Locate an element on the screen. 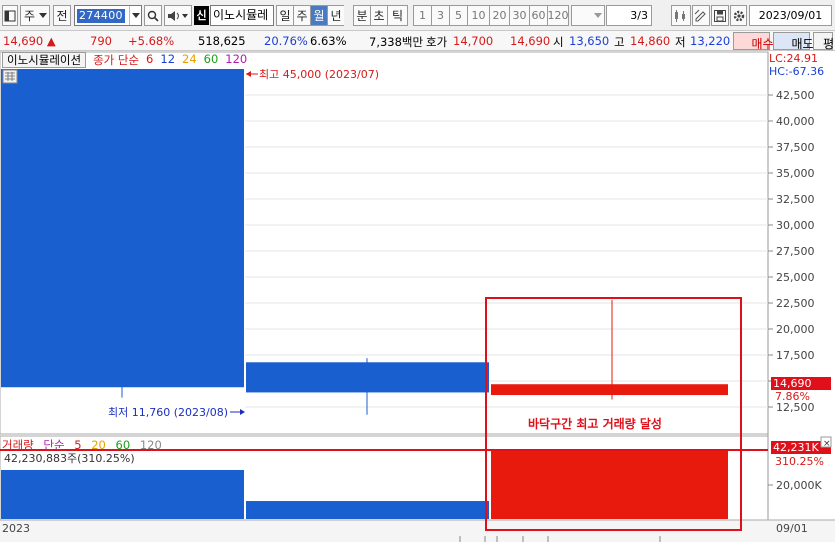 The height and width of the screenshot is (542, 835). tab-week: 주 is located at coordinates (301, 15).